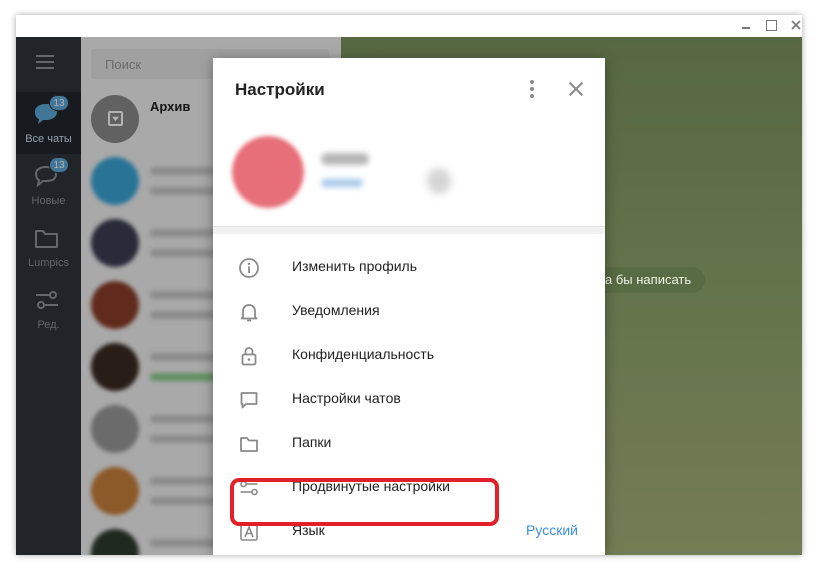  Describe the element at coordinates (336, 310) in the screenshot. I see `menu-label: Уведомления` at that location.